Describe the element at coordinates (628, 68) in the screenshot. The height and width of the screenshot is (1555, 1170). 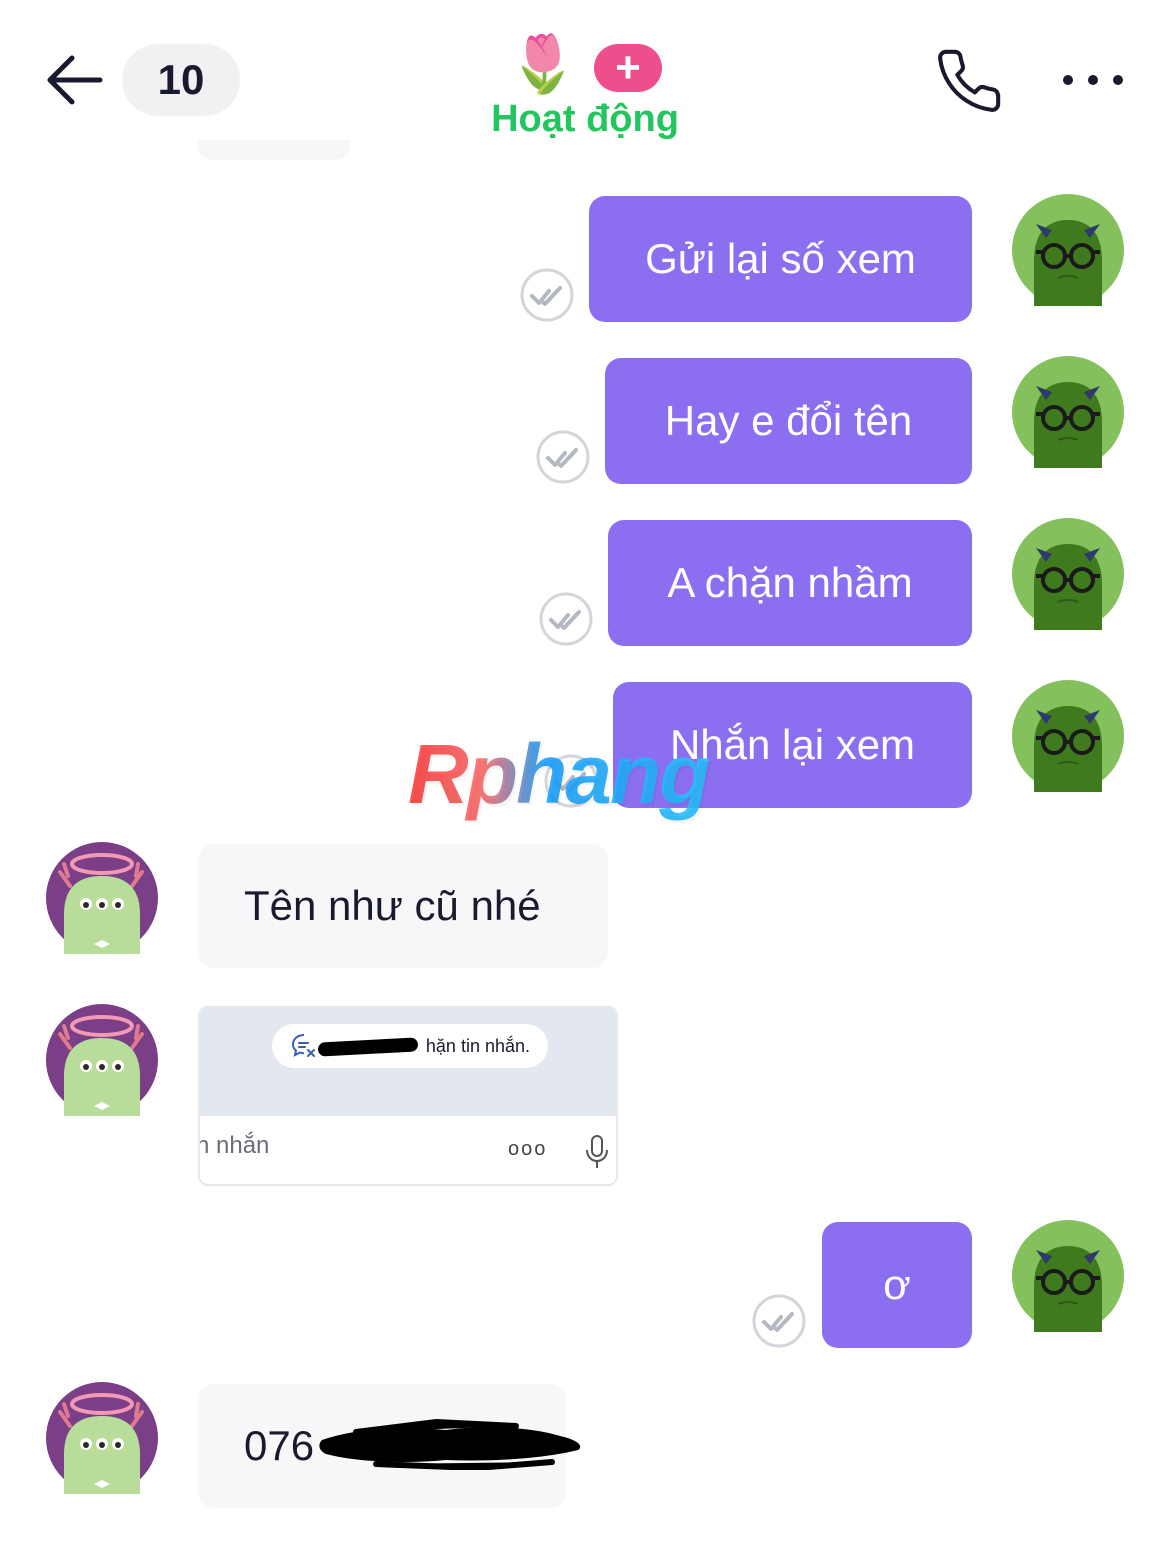
I see `add-button: +` at that location.